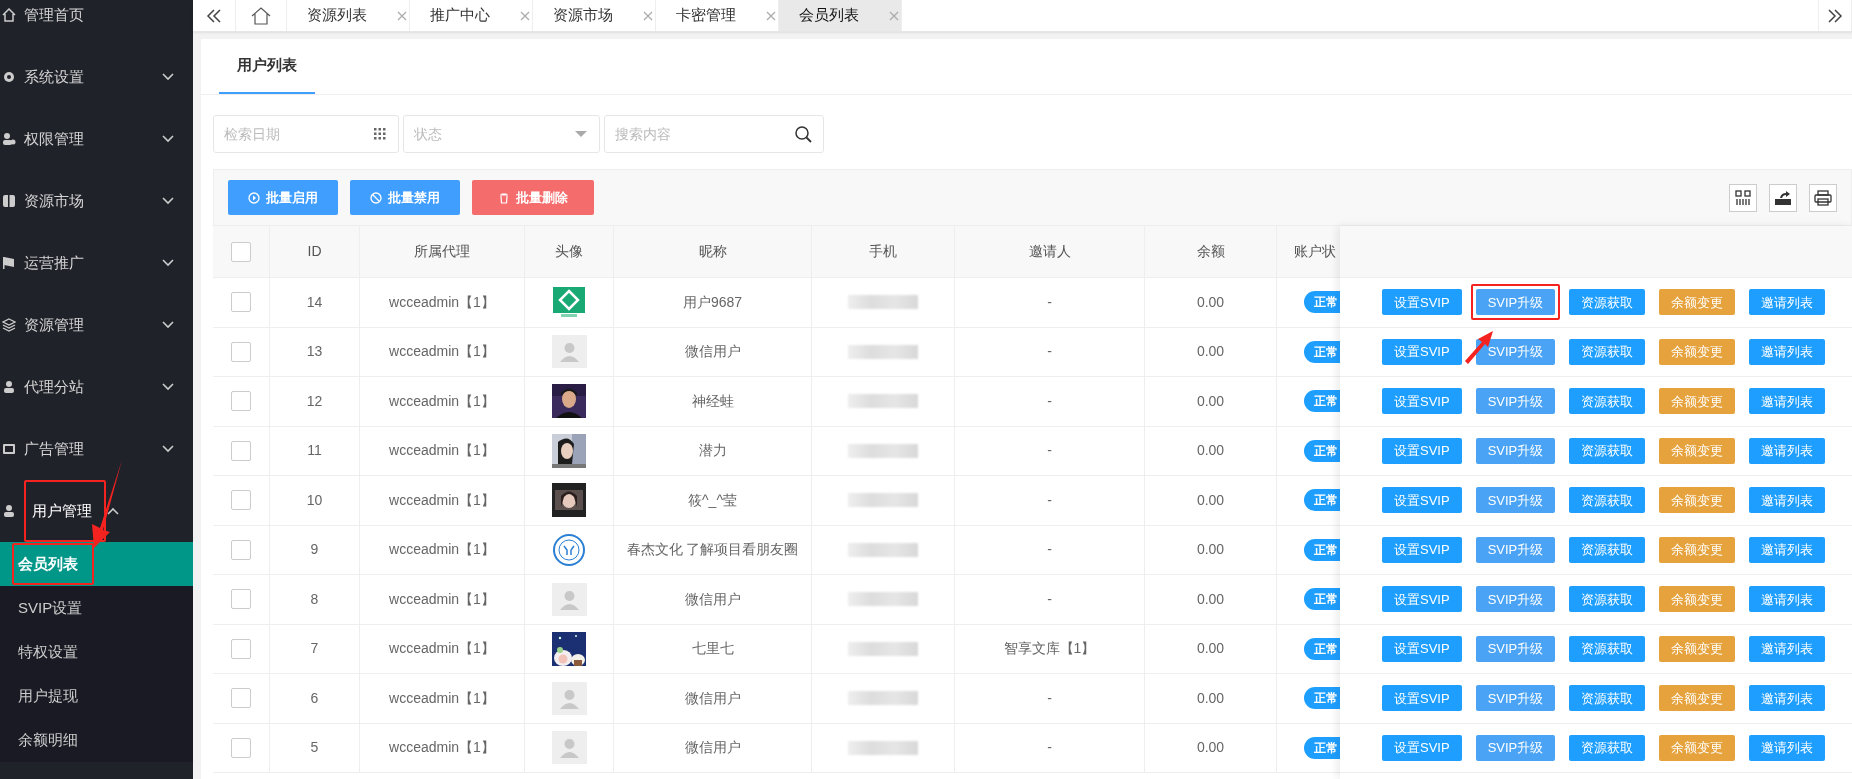 This screenshot has width=1852, height=779. What do you see at coordinates (113, 511) in the screenshot?
I see `chevron-up-icon` at bounding box center [113, 511].